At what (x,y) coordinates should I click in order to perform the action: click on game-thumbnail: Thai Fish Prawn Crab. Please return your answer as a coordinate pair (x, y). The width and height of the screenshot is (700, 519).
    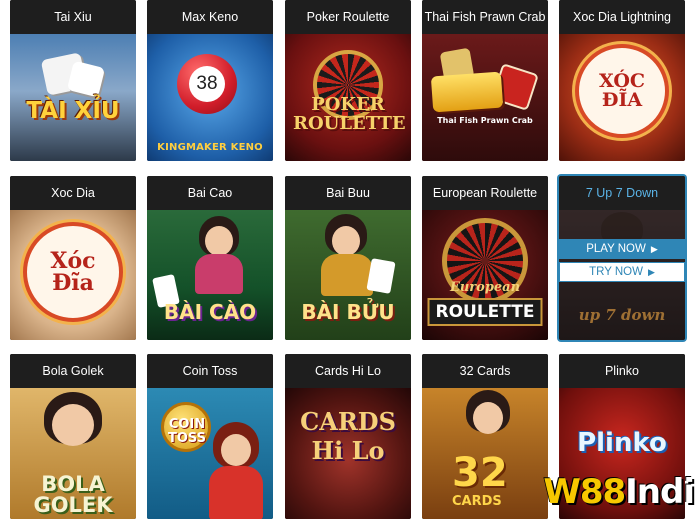
    Looking at the image, I should click on (485, 97).